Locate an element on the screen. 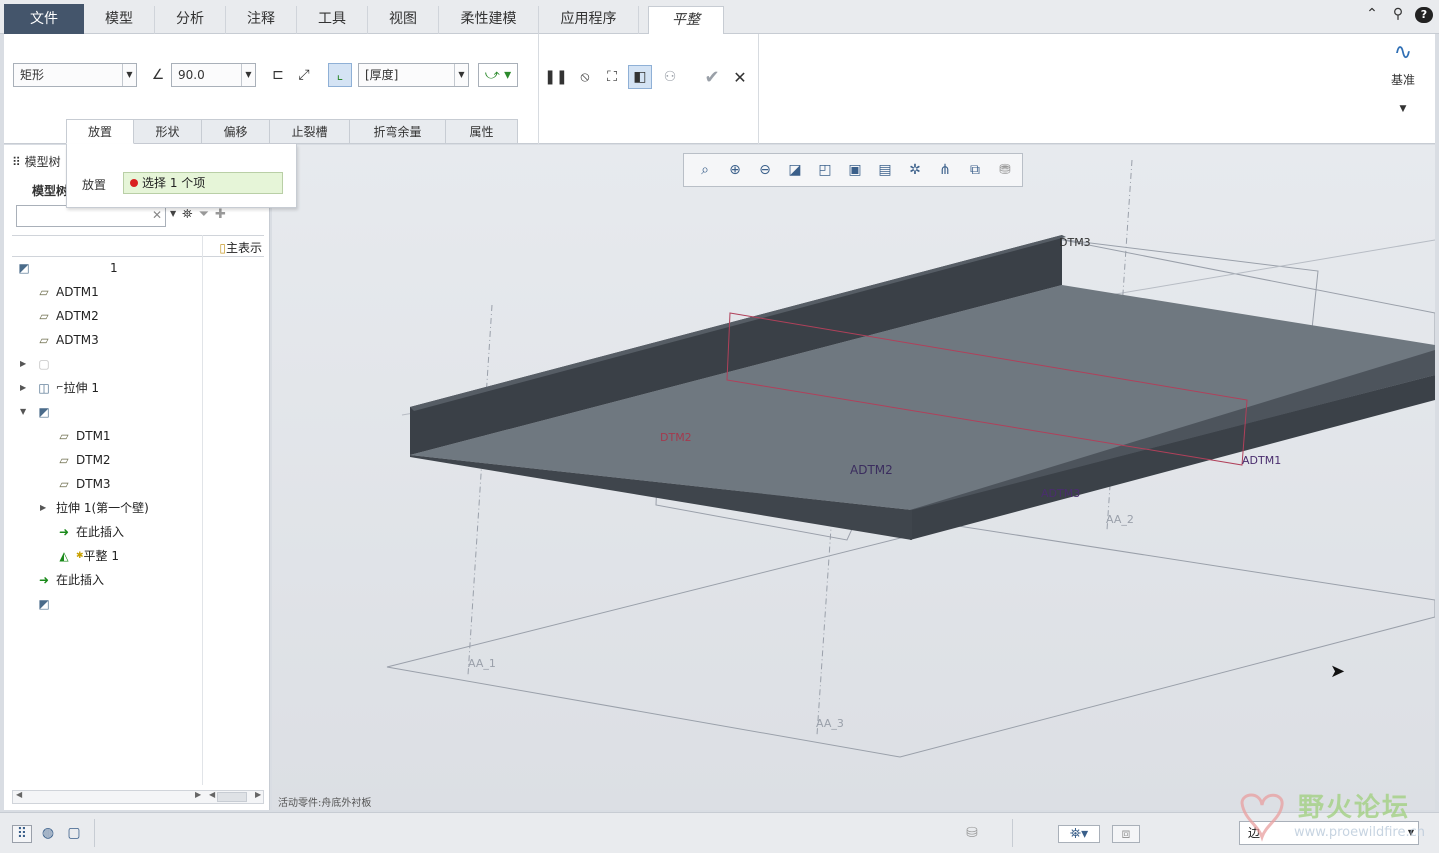 The width and height of the screenshot is (1439, 853). tab-annotate: 注释 is located at coordinates (261, 20).